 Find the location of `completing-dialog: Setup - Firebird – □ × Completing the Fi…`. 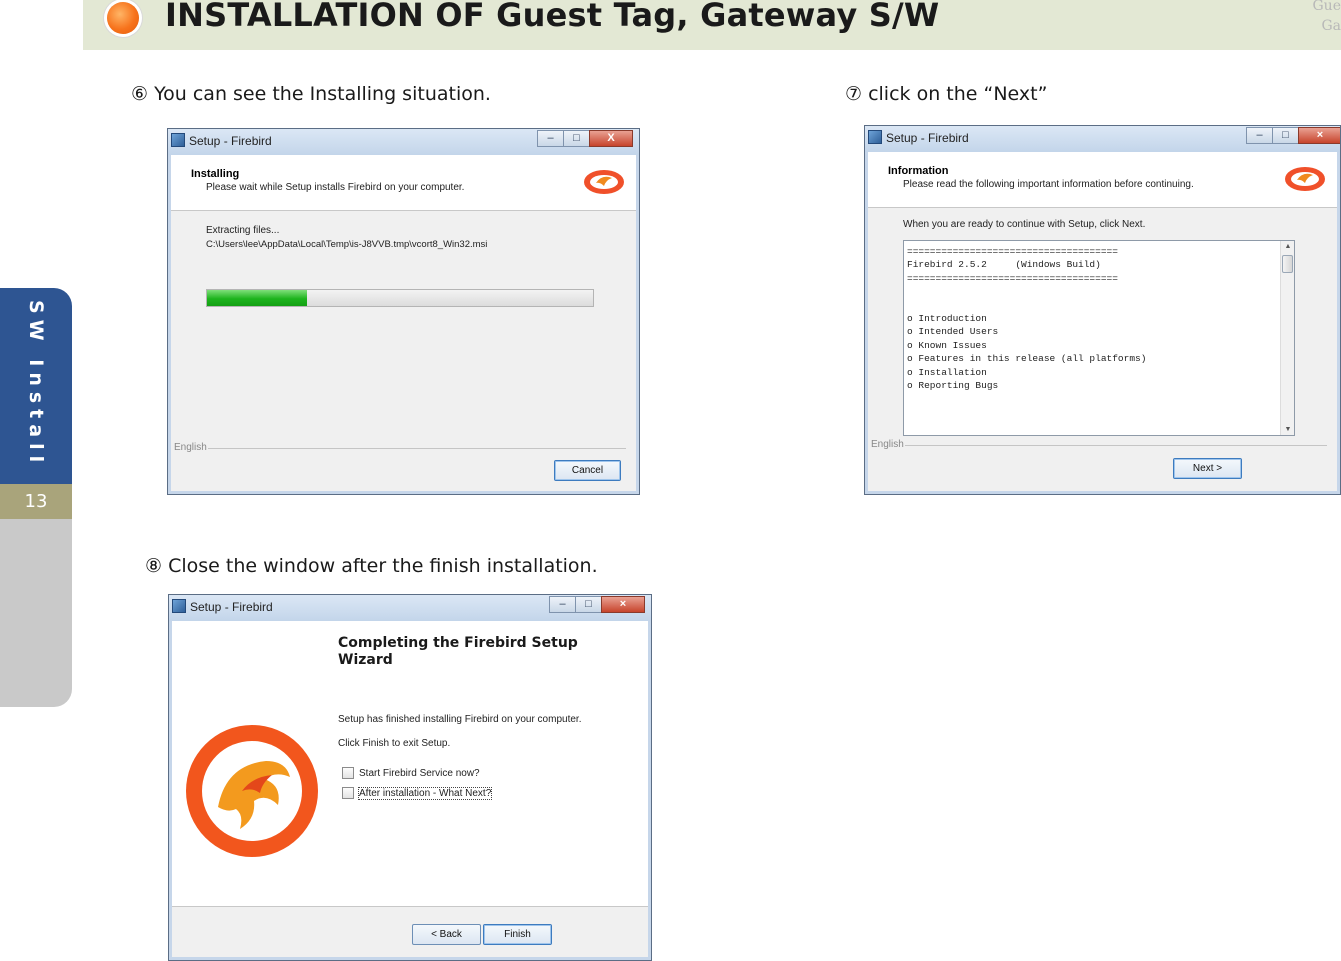

completing-dialog: Setup - Firebird – □ × Completing the Fi… is located at coordinates (410, 777).